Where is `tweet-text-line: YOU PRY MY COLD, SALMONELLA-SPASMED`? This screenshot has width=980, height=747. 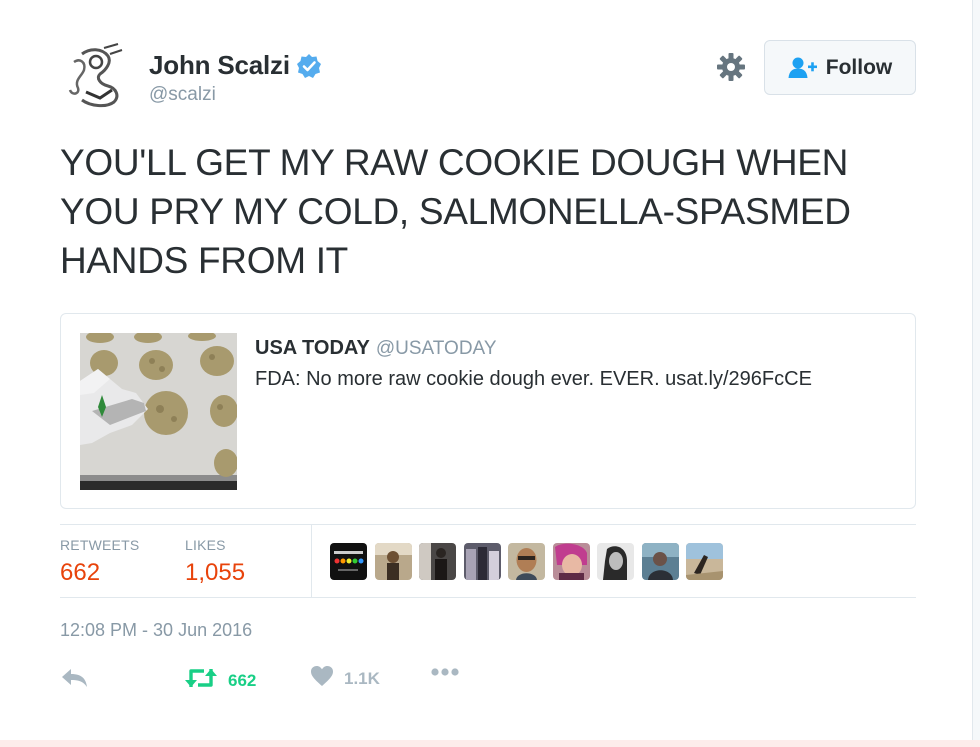 tweet-text-line: YOU PRY MY COLD, SALMONELLA-SPASMED is located at coordinates (455, 211).